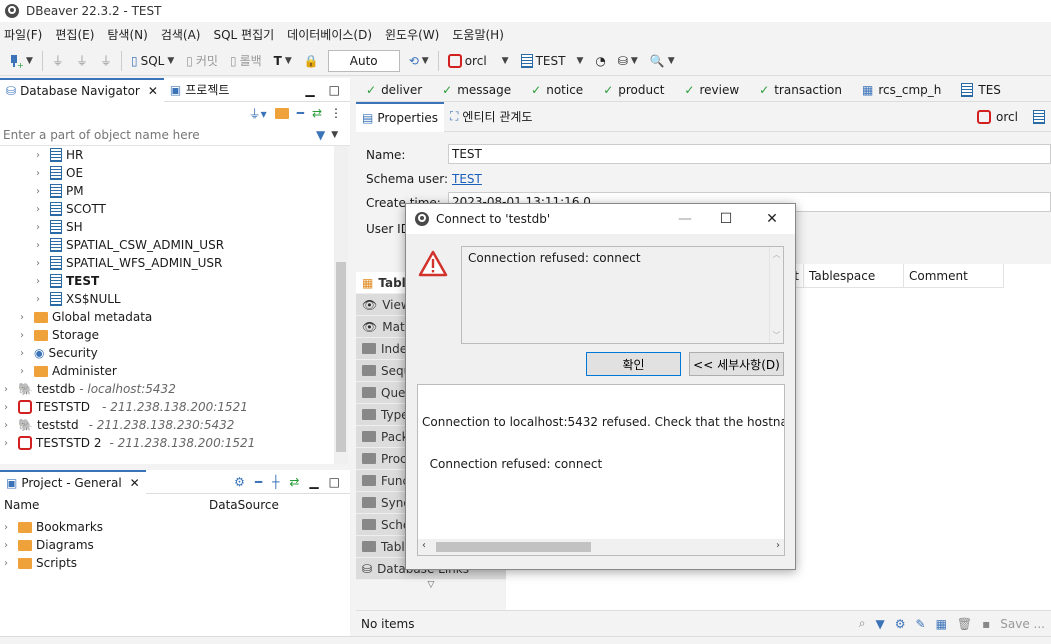  Describe the element at coordinates (258, 113) in the screenshot. I see `new-connection-icon: ⏚▾` at that location.